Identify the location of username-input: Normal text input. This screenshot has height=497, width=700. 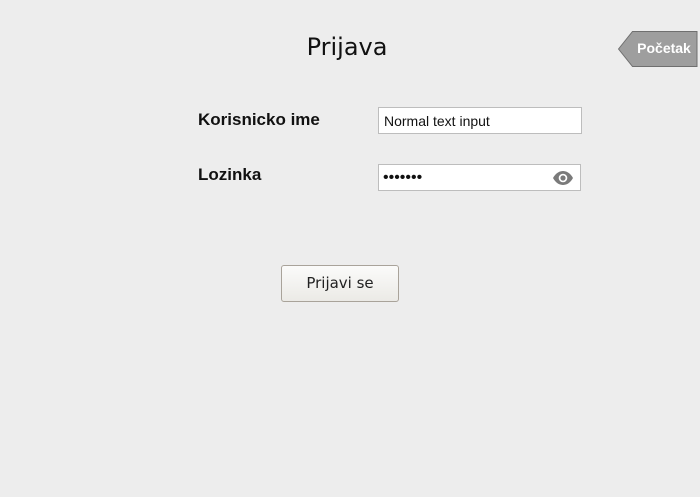
(480, 120).